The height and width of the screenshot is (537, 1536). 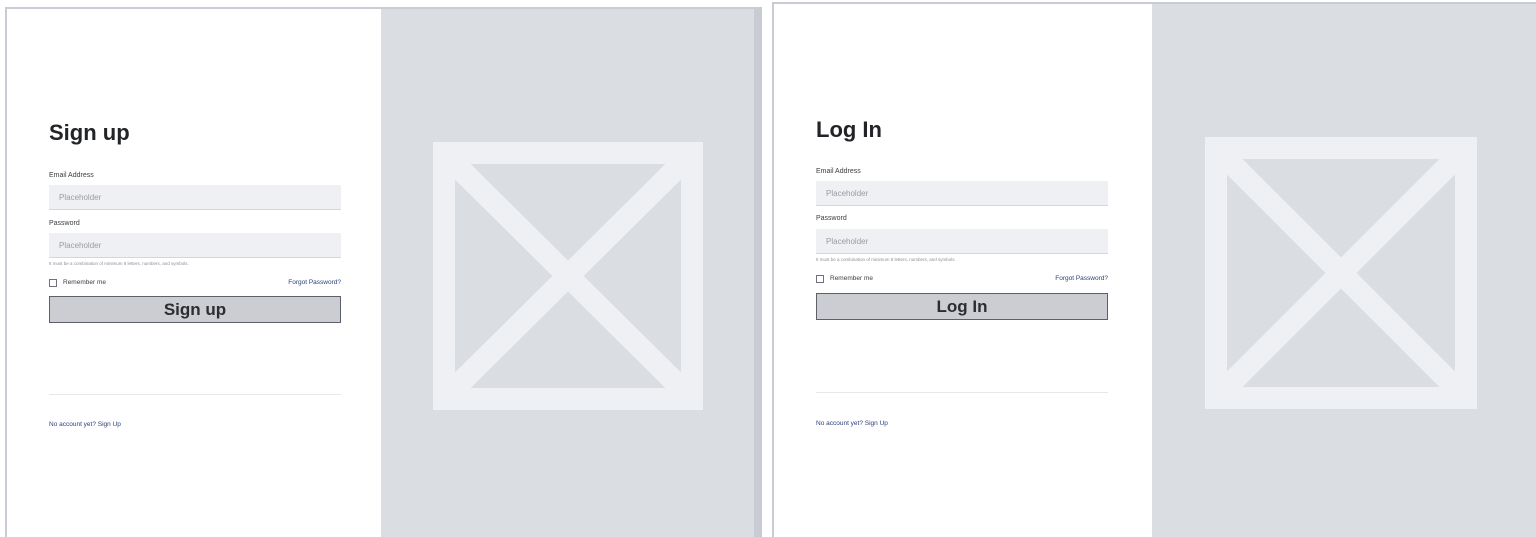 What do you see at coordinates (962, 306) in the screenshot?
I see `login-button: Log In` at bounding box center [962, 306].